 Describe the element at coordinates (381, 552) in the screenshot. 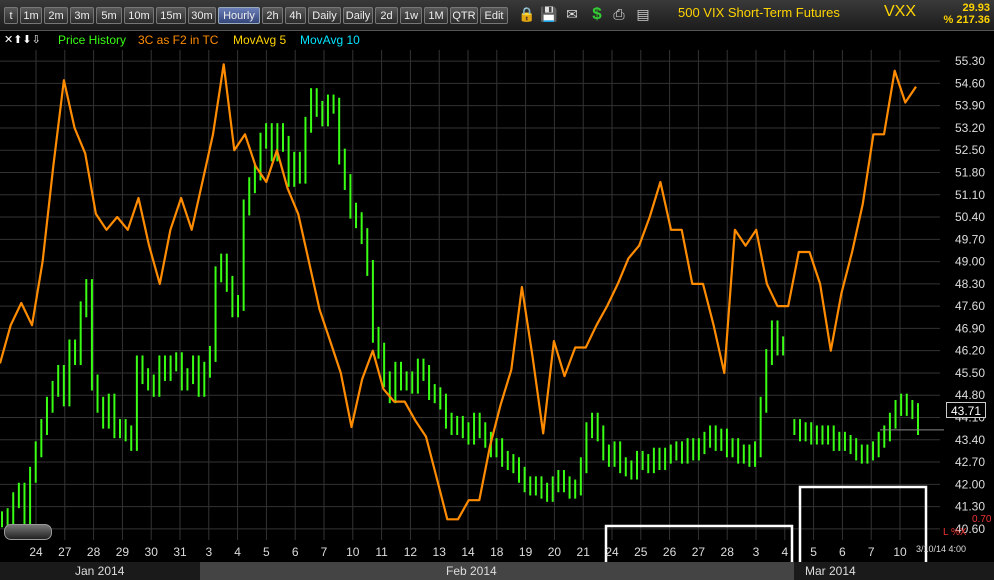

I see `x-tick-12: 11` at that location.